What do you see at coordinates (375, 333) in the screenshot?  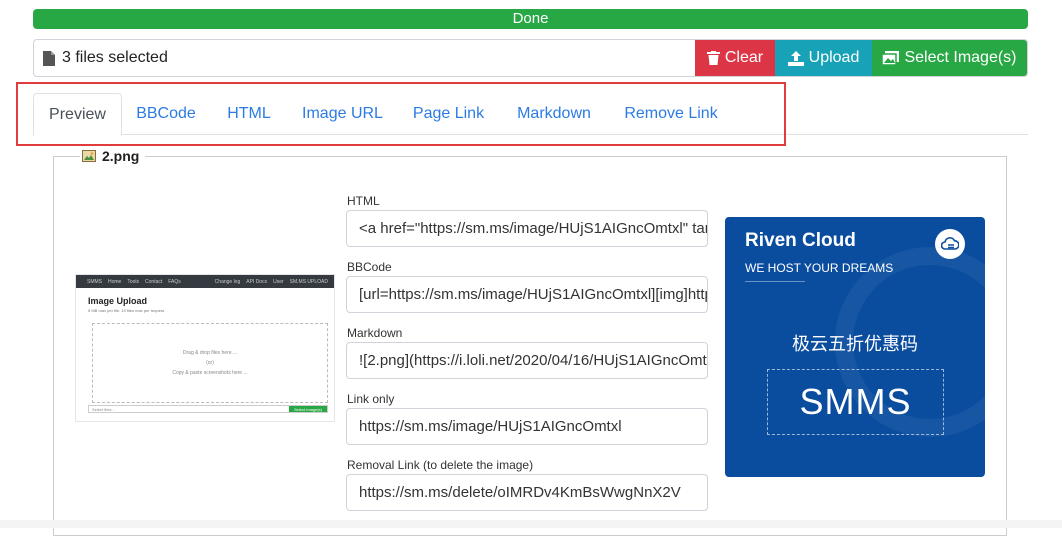 I see `markdown-field-label: Markdown` at bounding box center [375, 333].